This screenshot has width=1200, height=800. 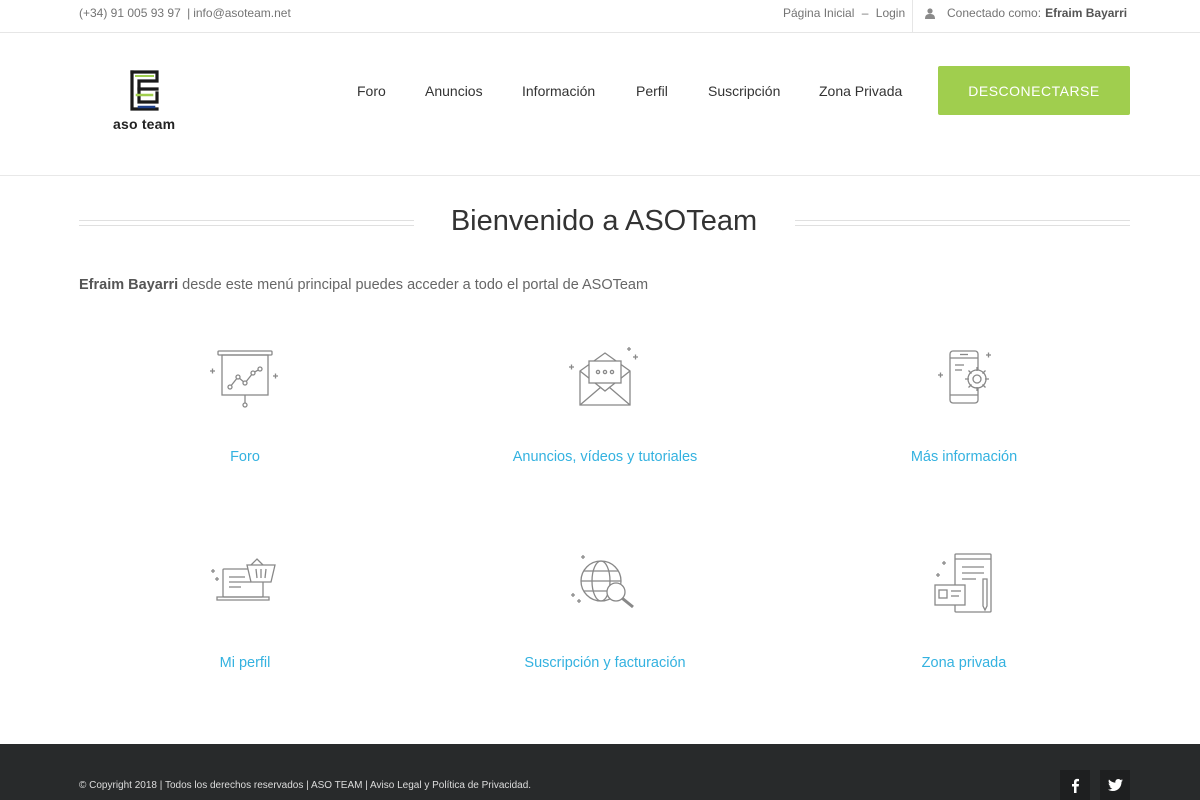 I want to click on logout-button: DESCONECTARSE, so click(x=1034, y=90).